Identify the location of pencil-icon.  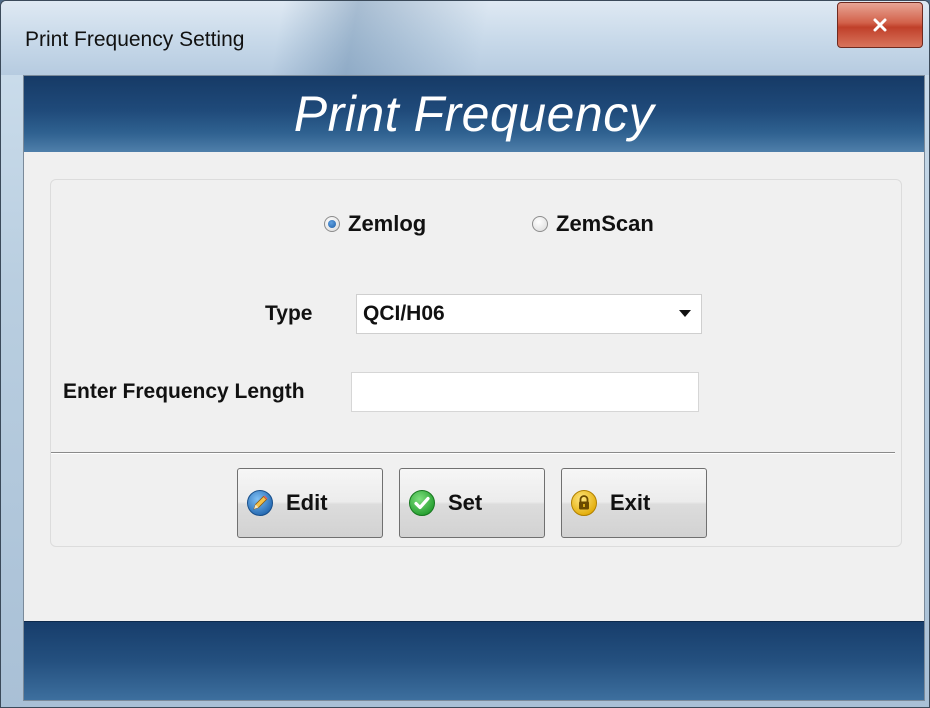
(260, 503).